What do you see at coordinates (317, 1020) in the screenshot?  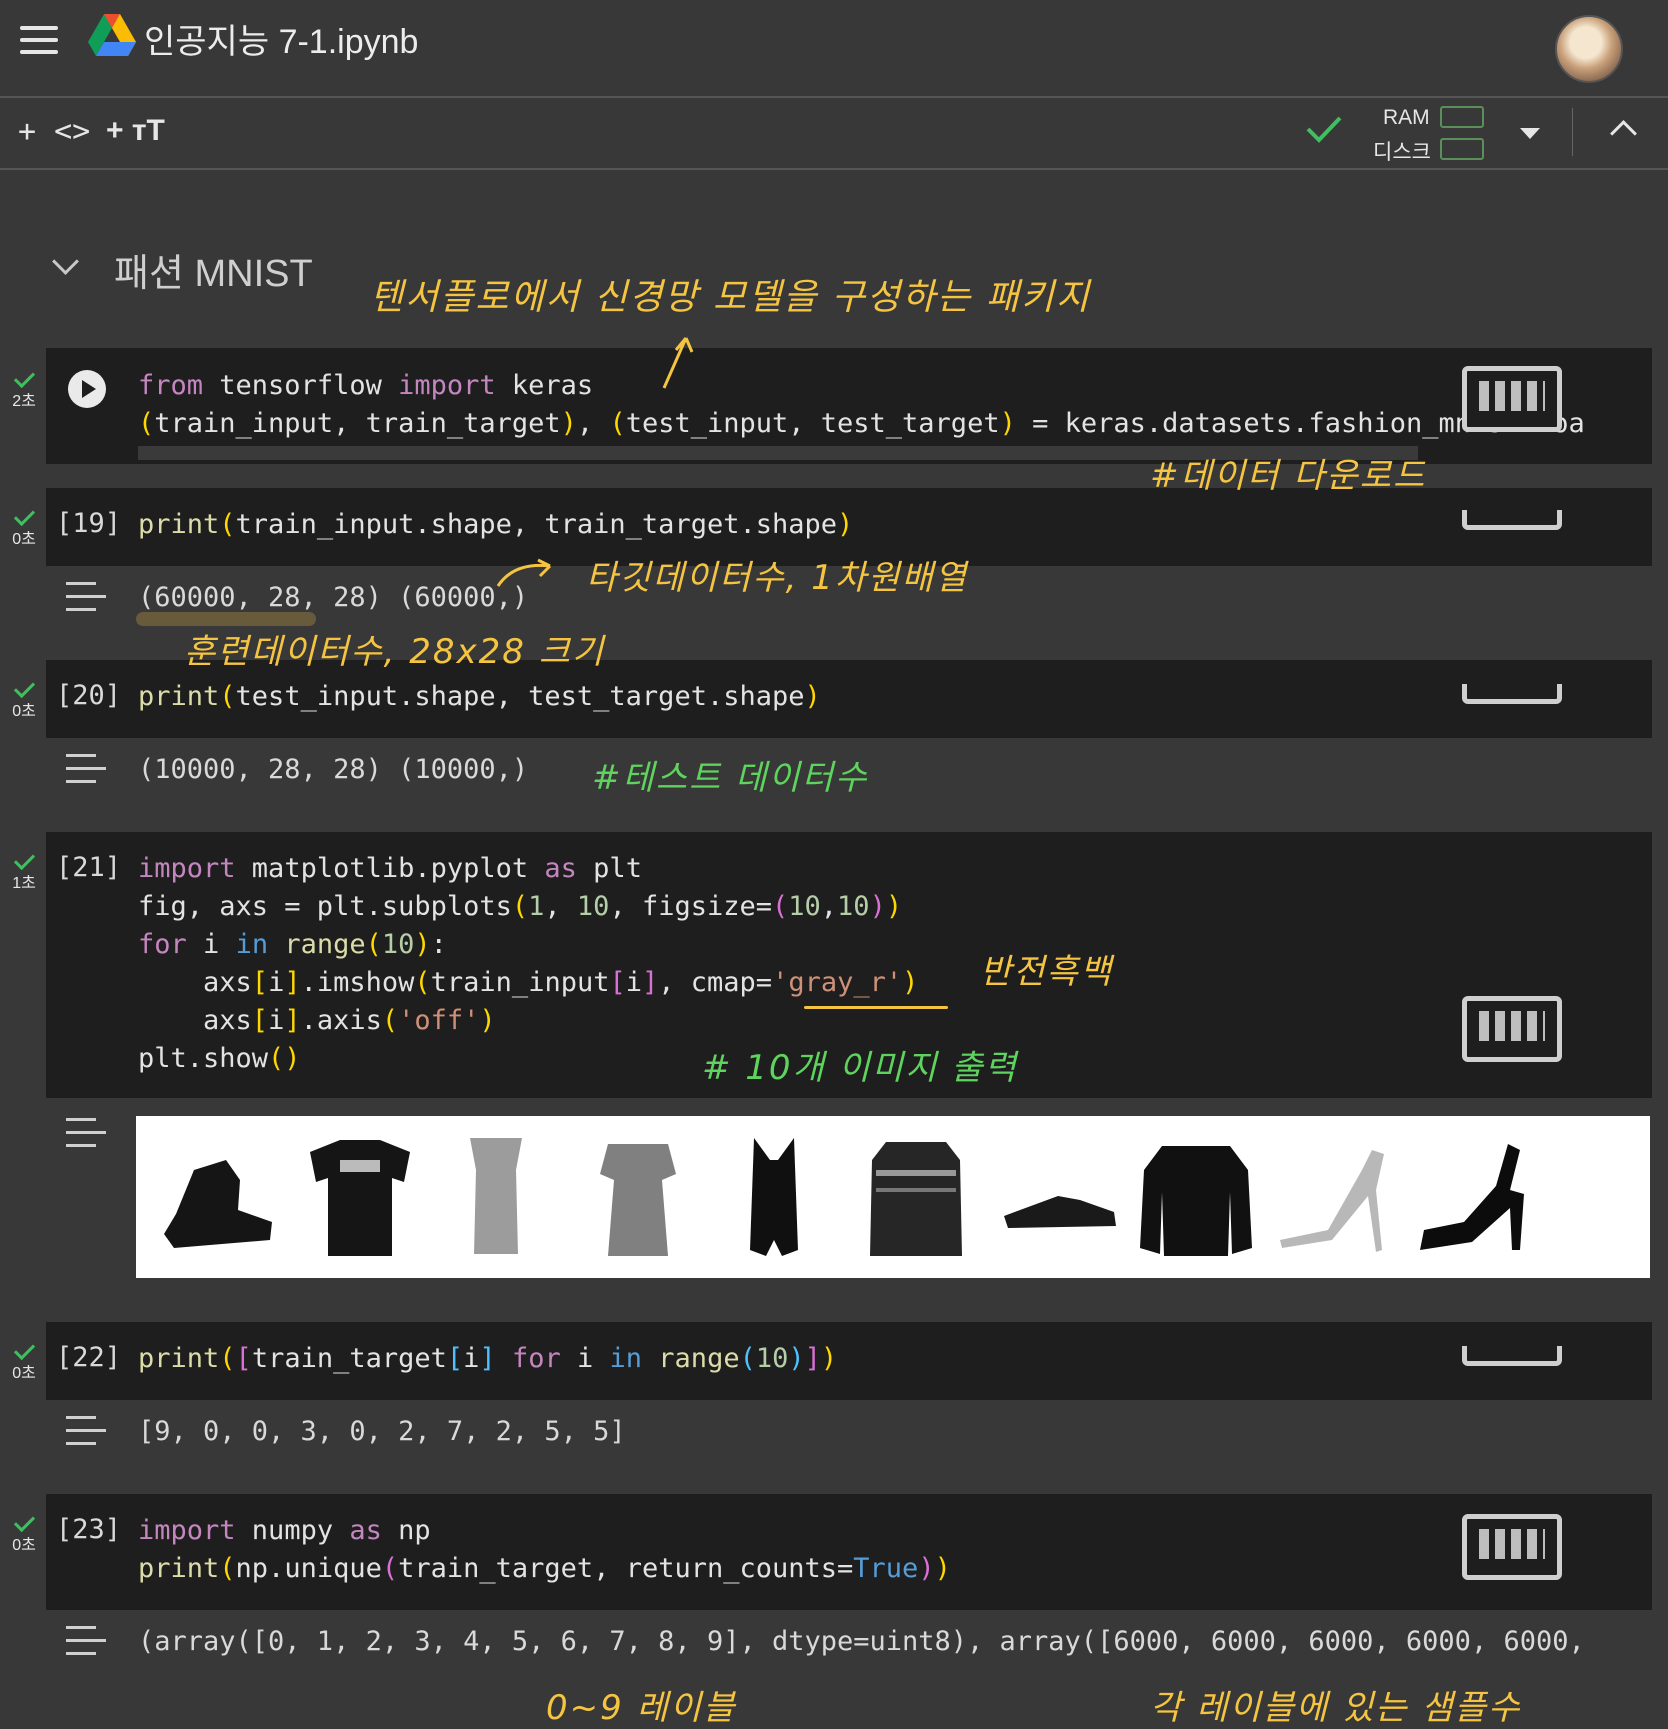 I see `code-line: axs[i].axis('off')` at bounding box center [317, 1020].